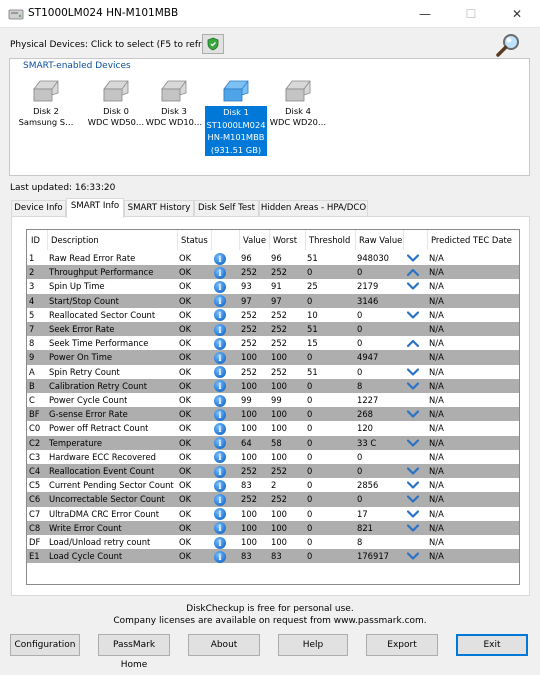 Image resolution: width=540 pixels, height=675 pixels. What do you see at coordinates (273, 329) in the screenshot?
I see `table-row: 7 Seek Error Rate OK 252 252 51 0 N/A i` at bounding box center [273, 329].